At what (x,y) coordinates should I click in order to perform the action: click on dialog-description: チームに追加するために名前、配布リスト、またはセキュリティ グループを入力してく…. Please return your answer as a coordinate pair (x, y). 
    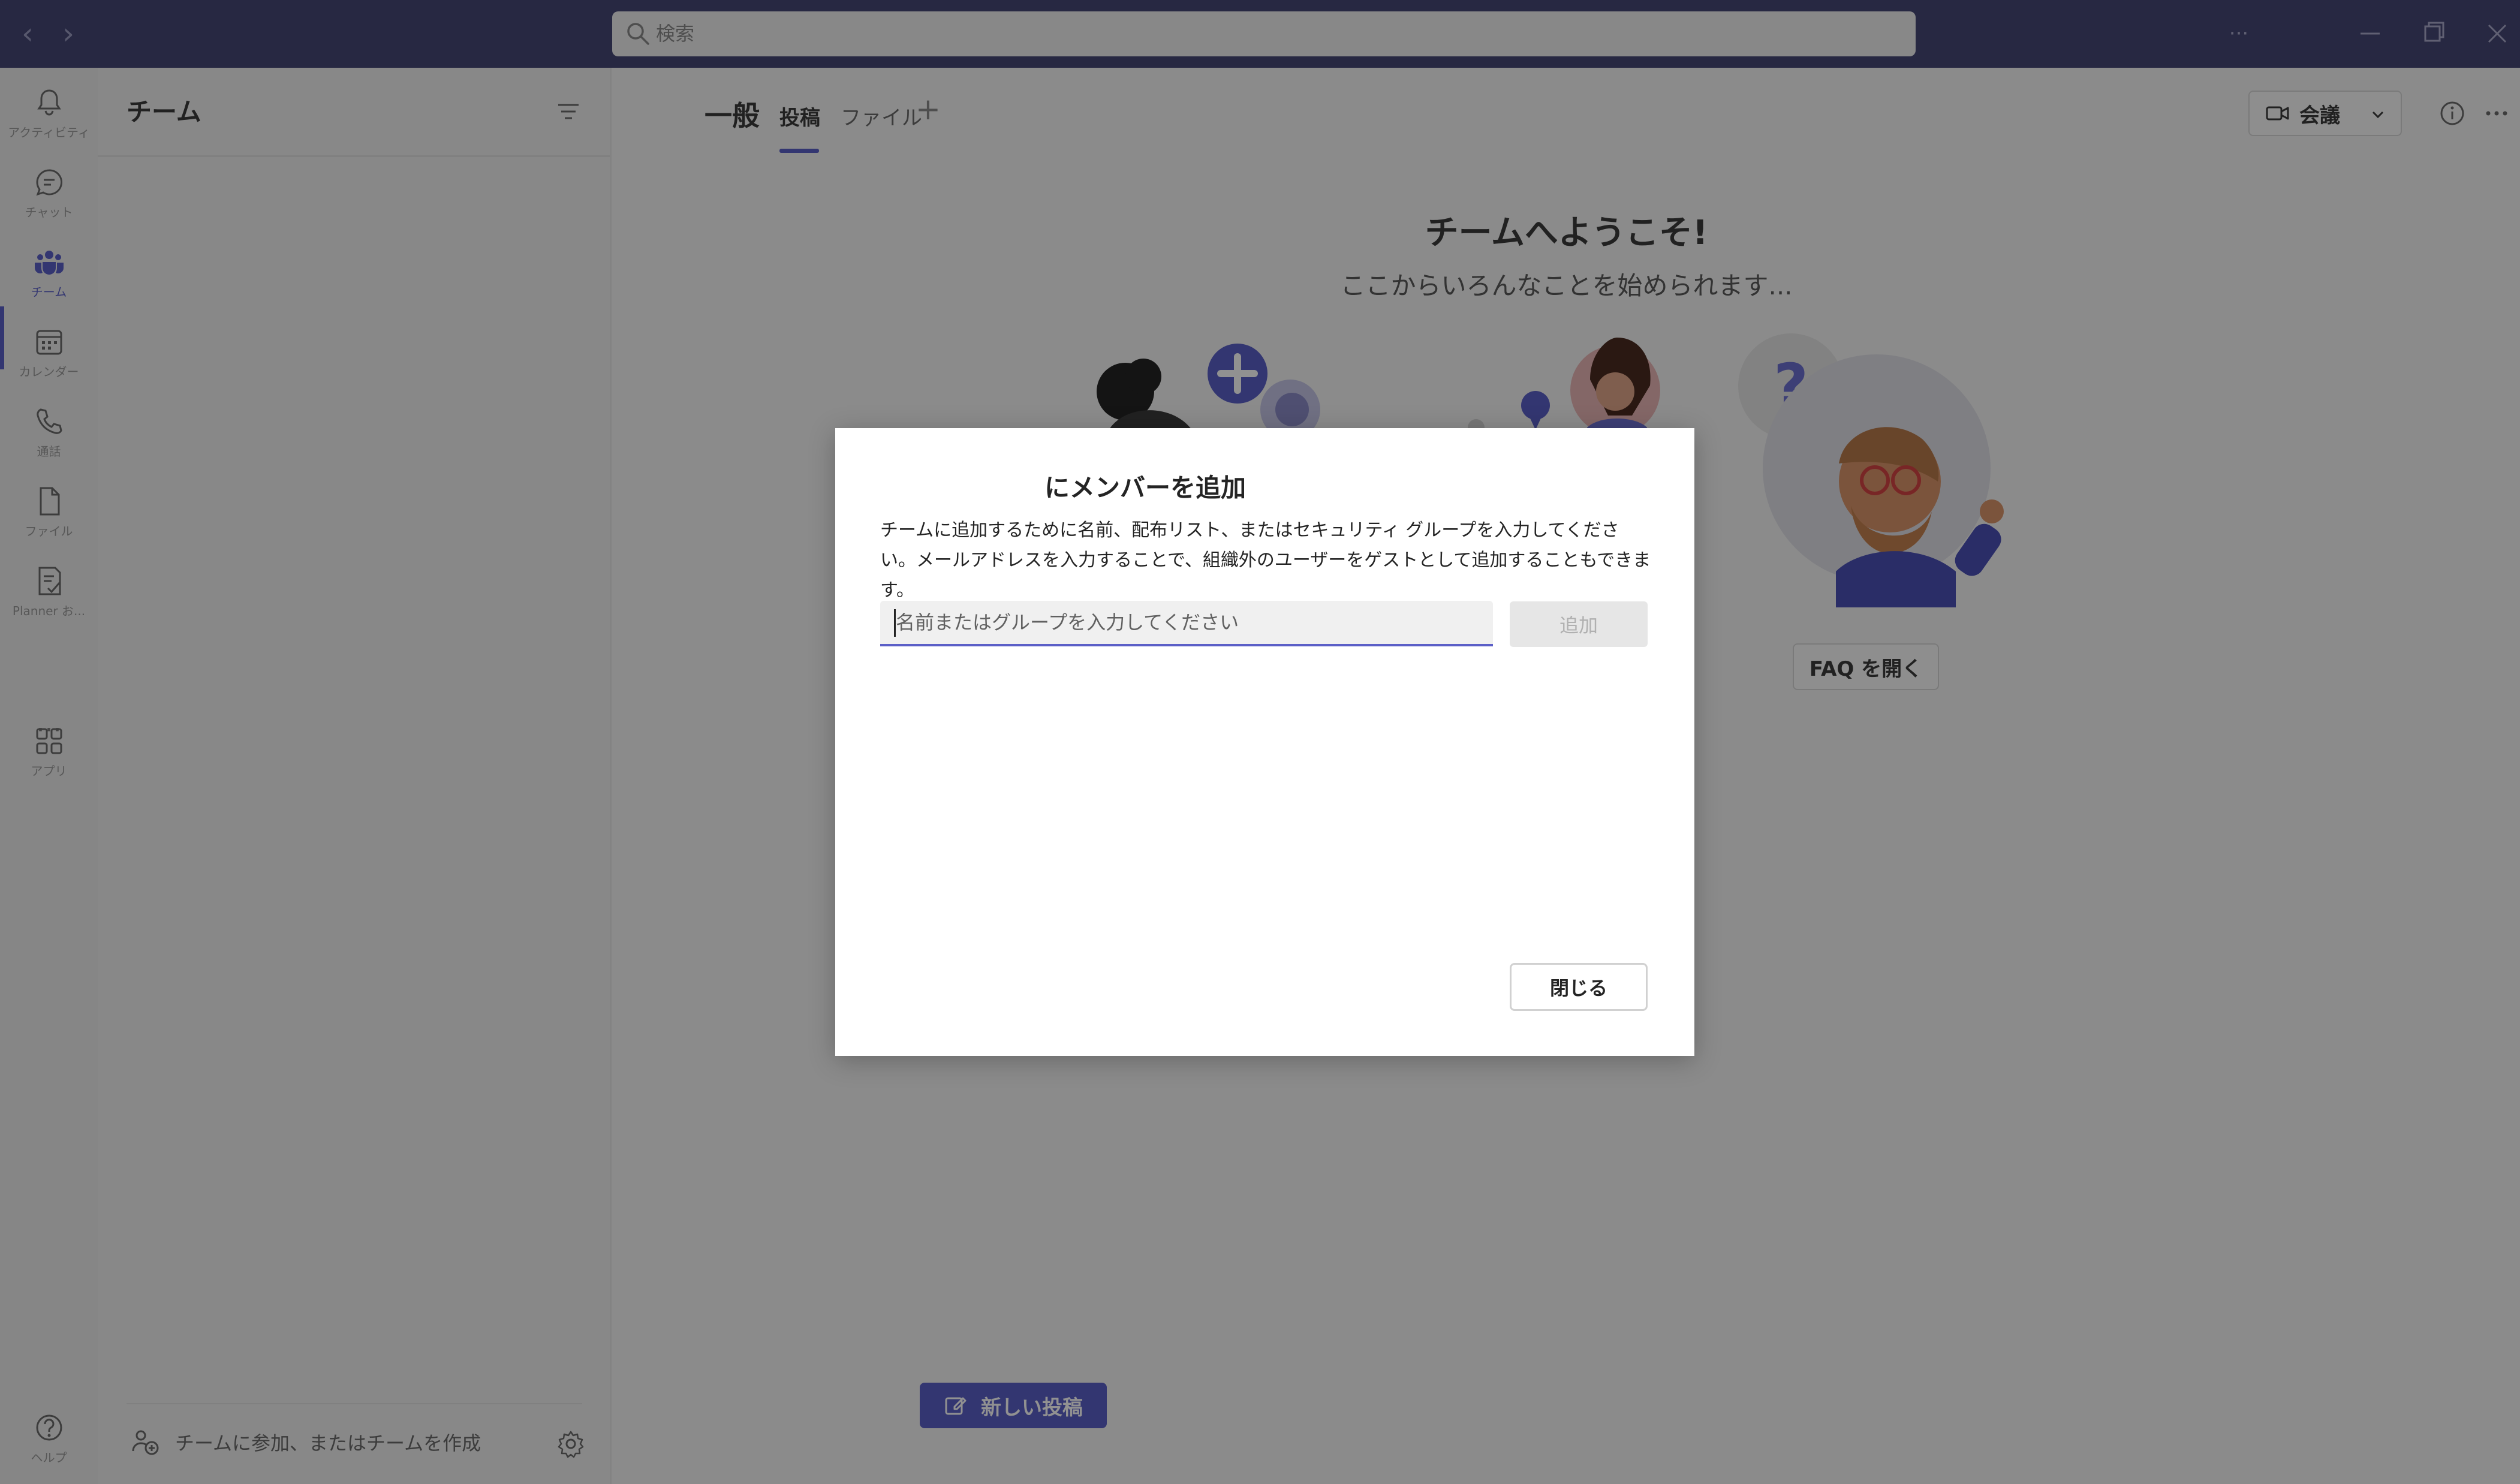
    Looking at the image, I should click on (1265, 560).